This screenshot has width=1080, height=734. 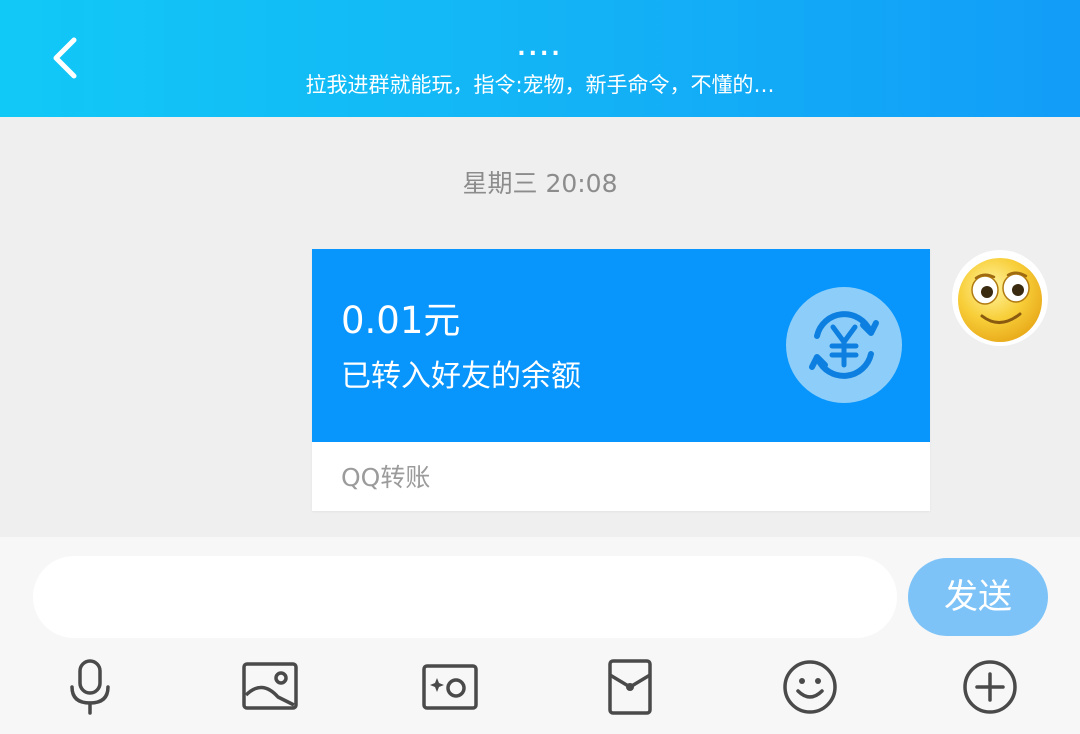 I want to click on mic-icon, so click(x=90, y=687).